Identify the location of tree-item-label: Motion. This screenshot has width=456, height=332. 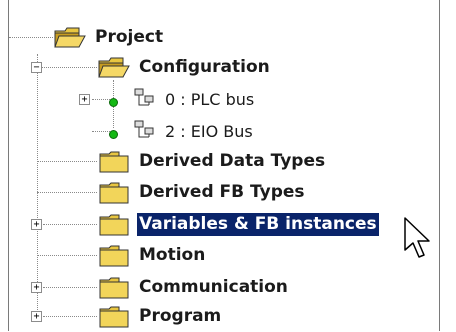
(172, 255).